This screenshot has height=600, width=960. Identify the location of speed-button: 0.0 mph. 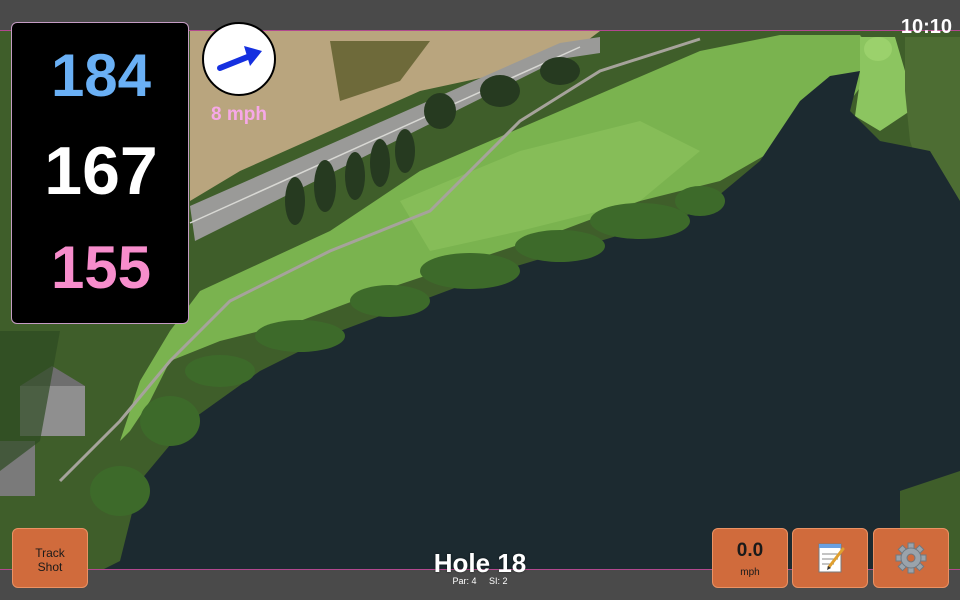
(750, 558).